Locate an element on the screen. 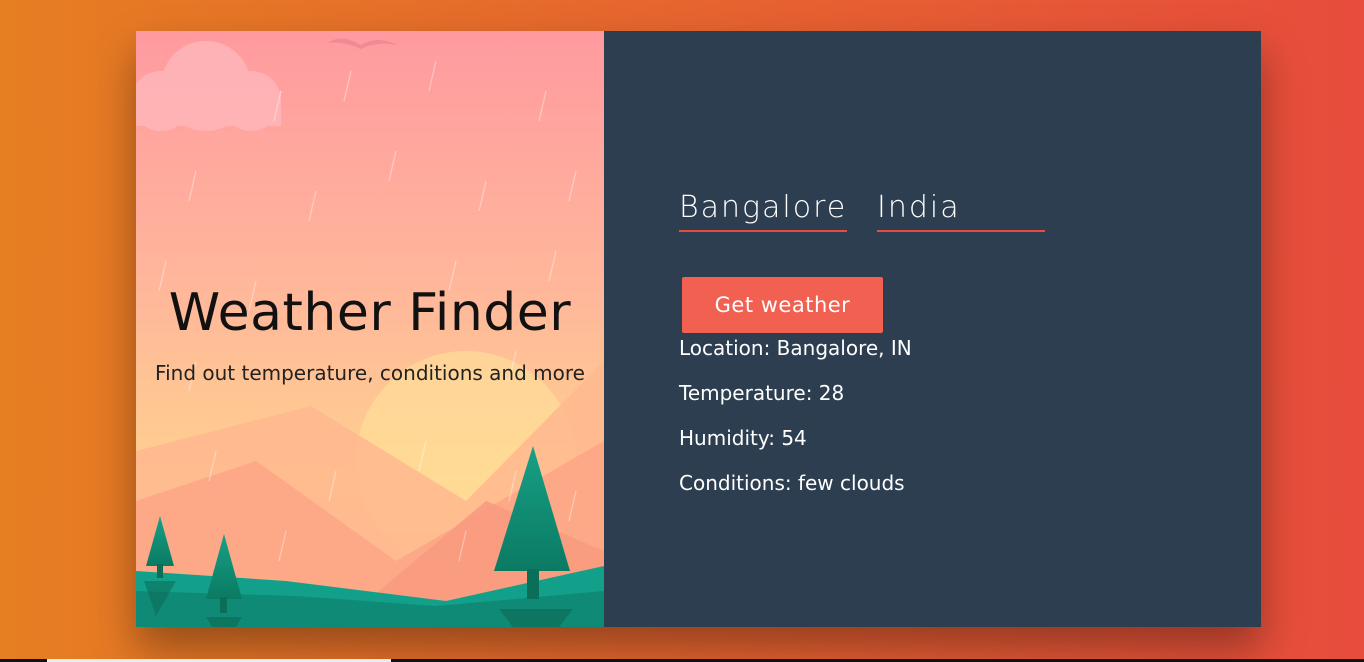 The width and height of the screenshot is (1364, 662). page-title: Weather Finder is located at coordinates (370, 313).